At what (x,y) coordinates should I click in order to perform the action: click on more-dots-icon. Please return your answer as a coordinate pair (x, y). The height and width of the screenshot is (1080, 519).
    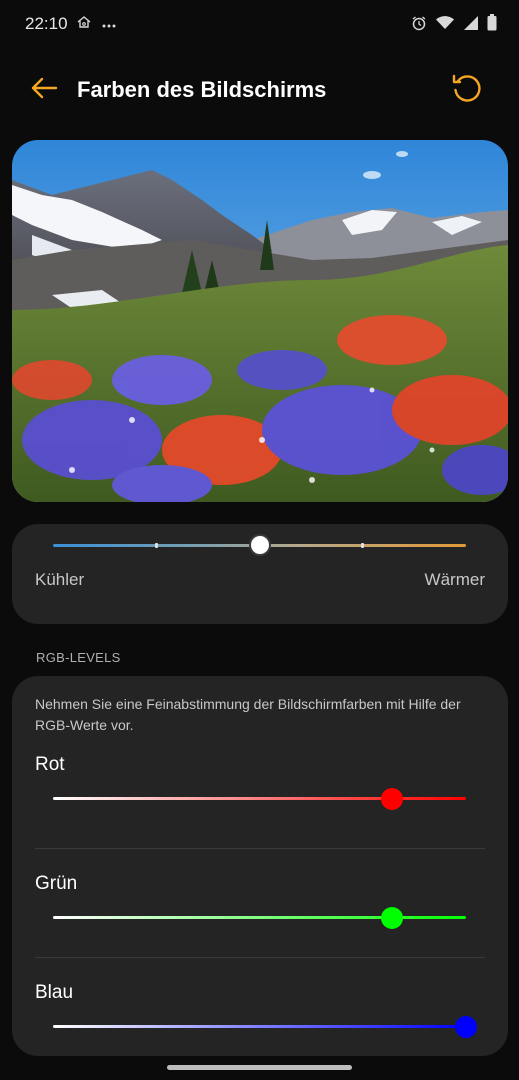
    Looking at the image, I should click on (109, 25).